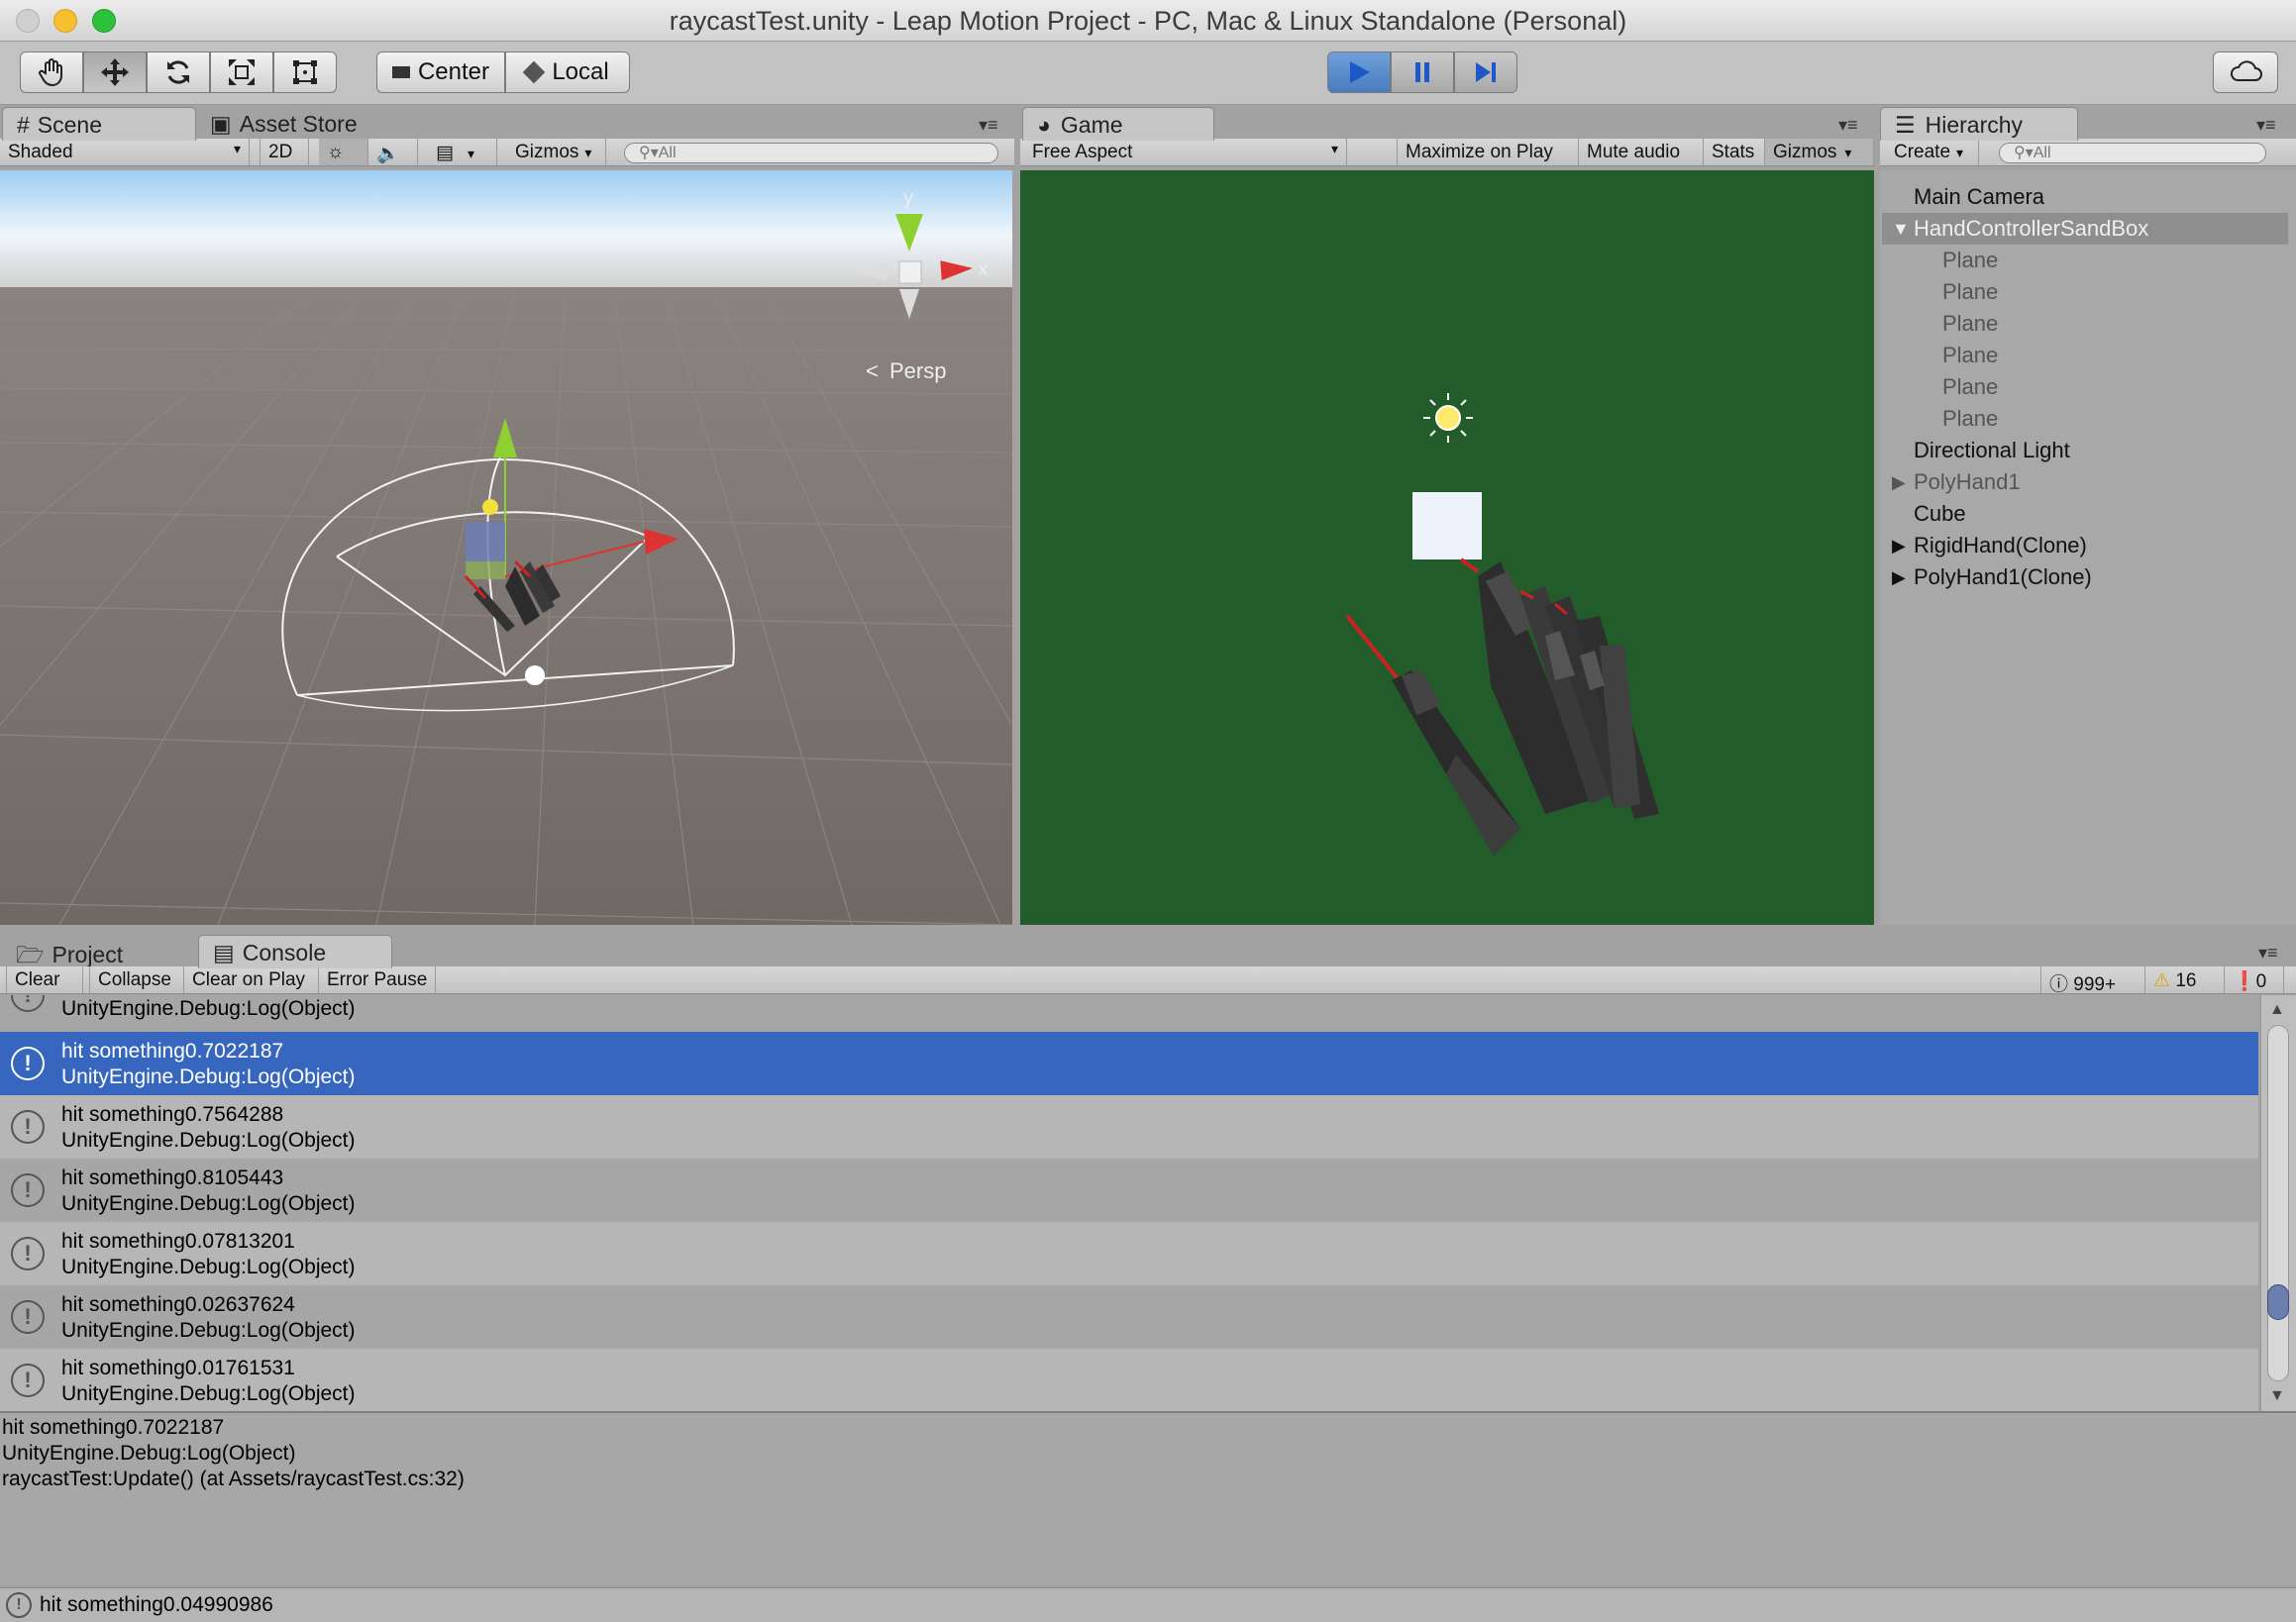 This screenshot has height=1622, width=2296. What do you see at coordinates (284, 152) in the screenshot?
I see `2d-mode-toggle: 2D` at bounding box center [284, 152].